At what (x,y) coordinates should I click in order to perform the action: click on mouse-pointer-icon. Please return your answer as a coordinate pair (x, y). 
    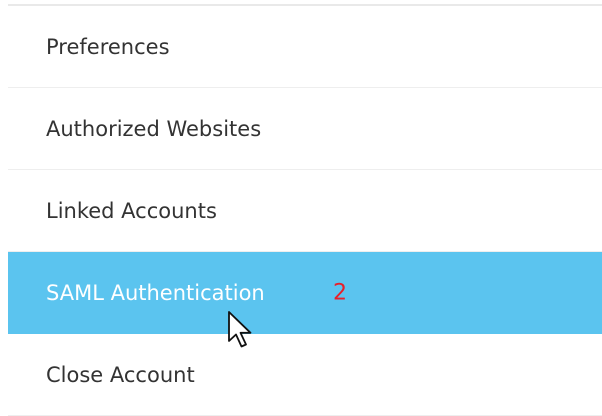
    Looking at the image, I should click on (240, 329).